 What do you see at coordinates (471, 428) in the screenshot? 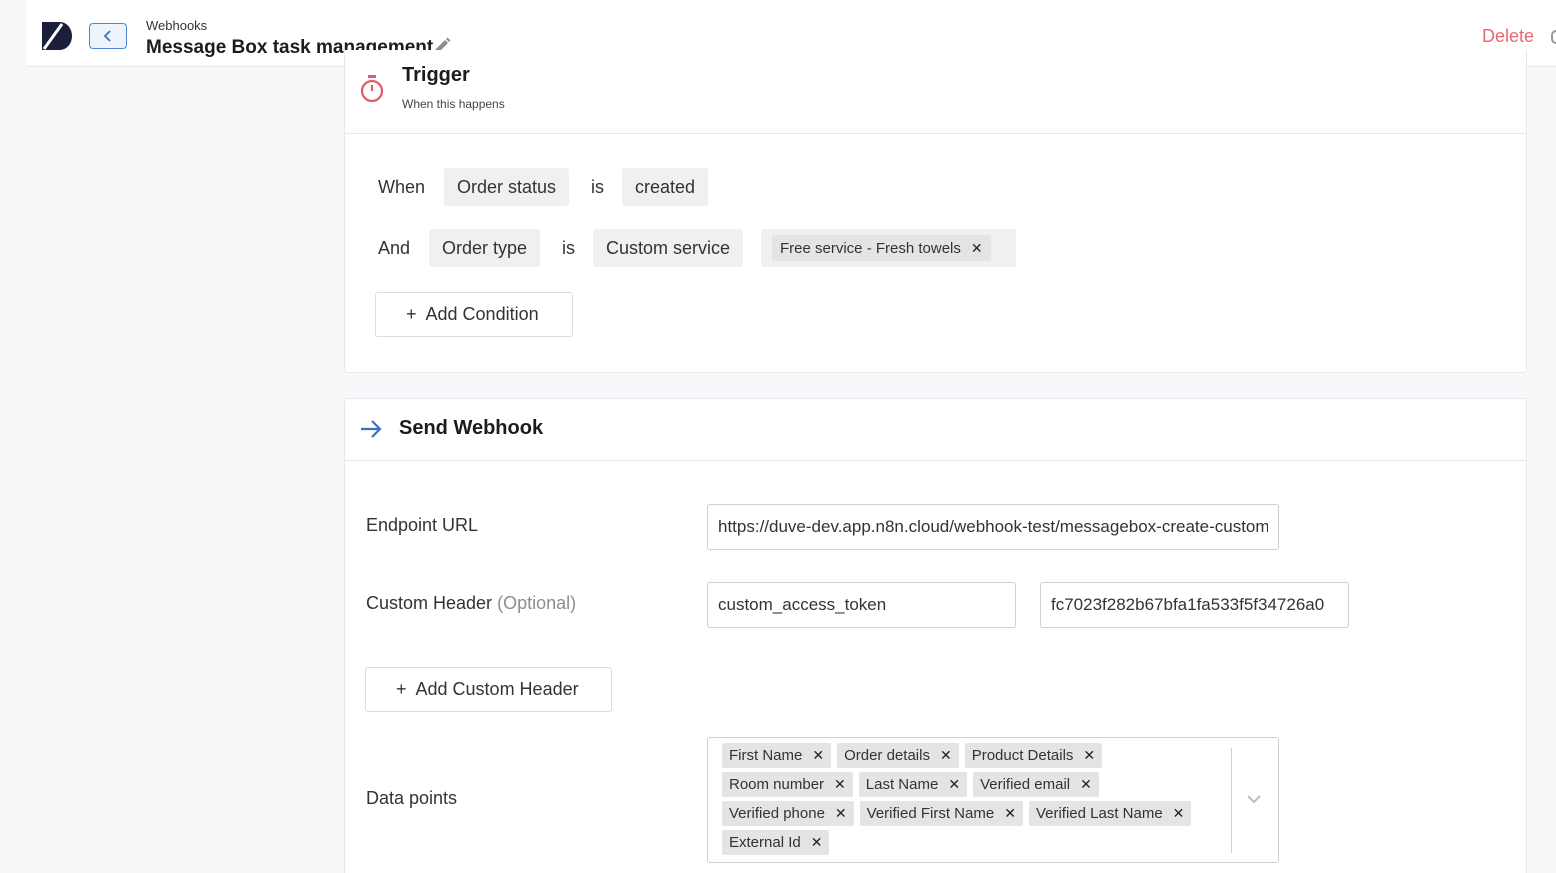
I see `webhook-title: Send Webhook` at bounding box center [471, 428].